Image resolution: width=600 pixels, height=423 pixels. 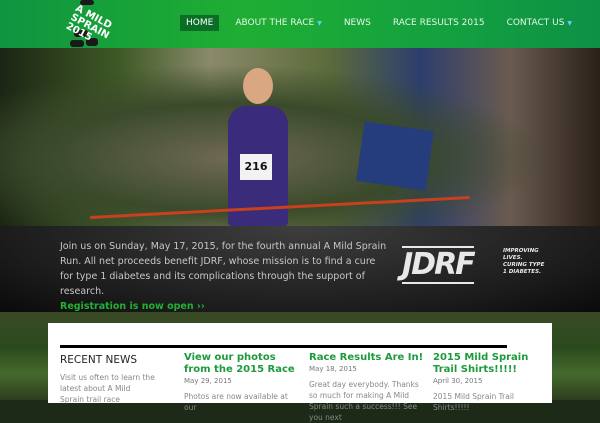 I want to click on post-date: April 30, 2015, so click(x=458, y=381).